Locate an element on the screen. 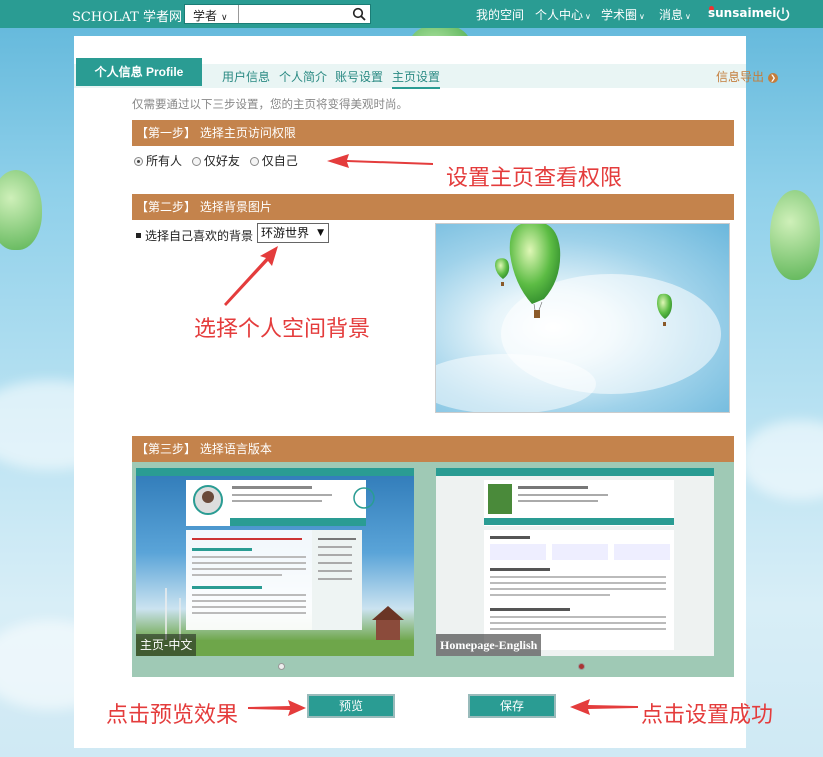 This screenshot has height=757, width=823. background-select: 环游世界 ▼ is located at coordinates (293, 233).